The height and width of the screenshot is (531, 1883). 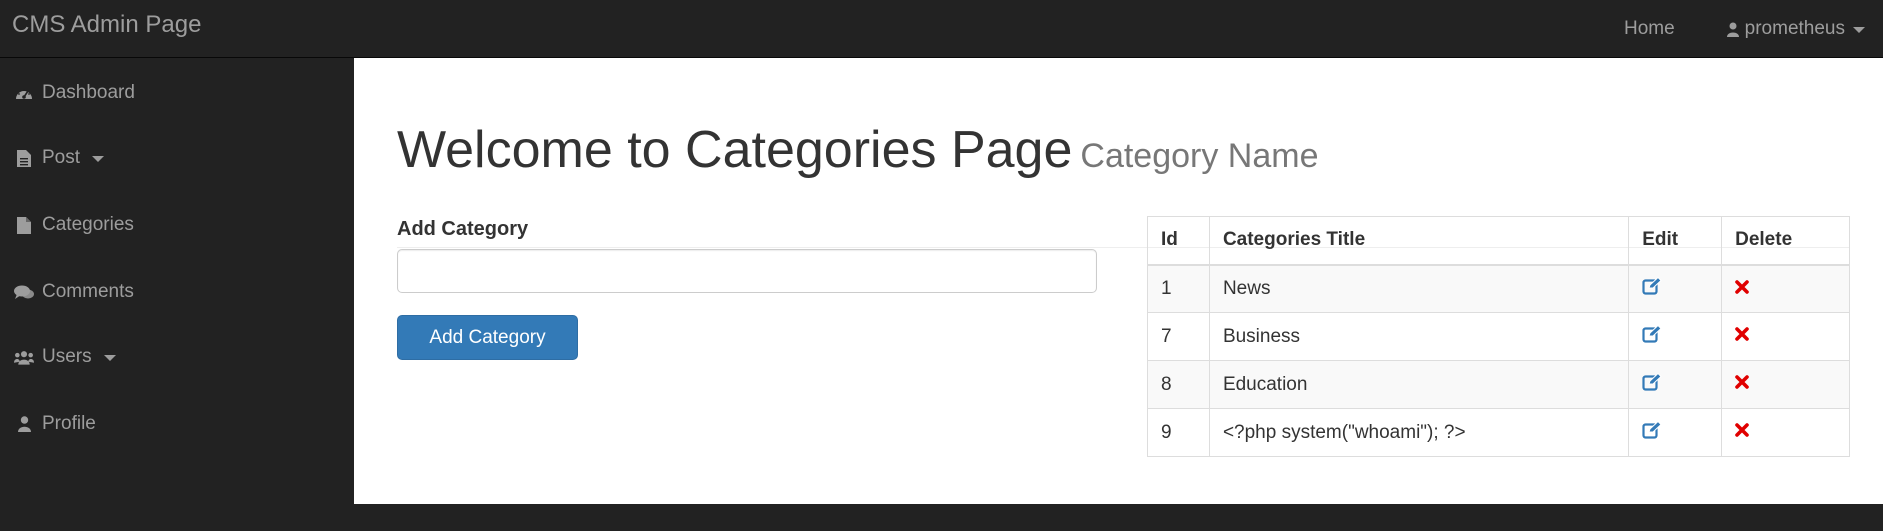 I want to click on sidebar-item-categories: Categories, so click(x=74, y=225).